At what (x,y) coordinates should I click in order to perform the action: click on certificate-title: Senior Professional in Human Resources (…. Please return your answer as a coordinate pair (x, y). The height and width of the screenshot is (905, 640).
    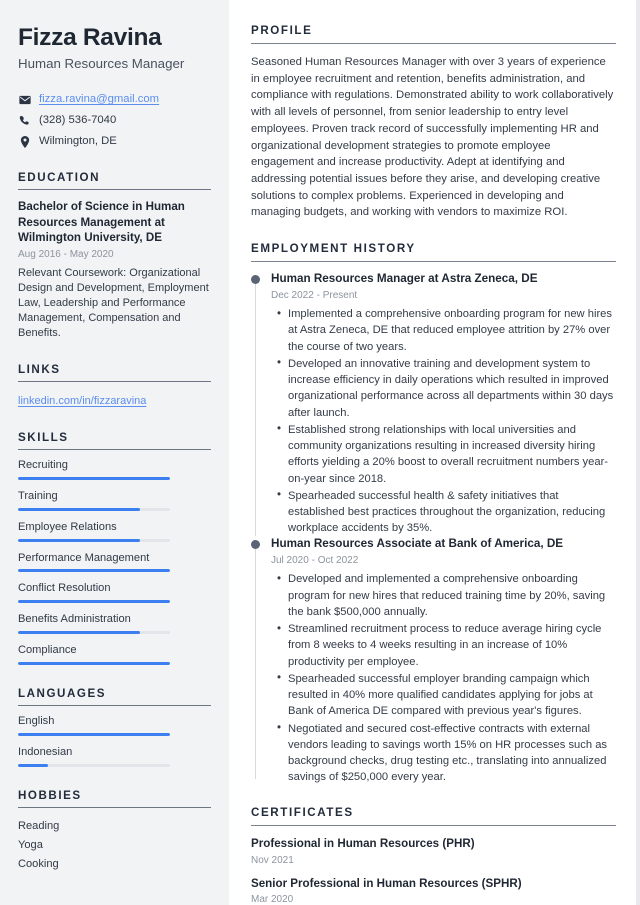
    Looking at the image, I should click on (386, 883).